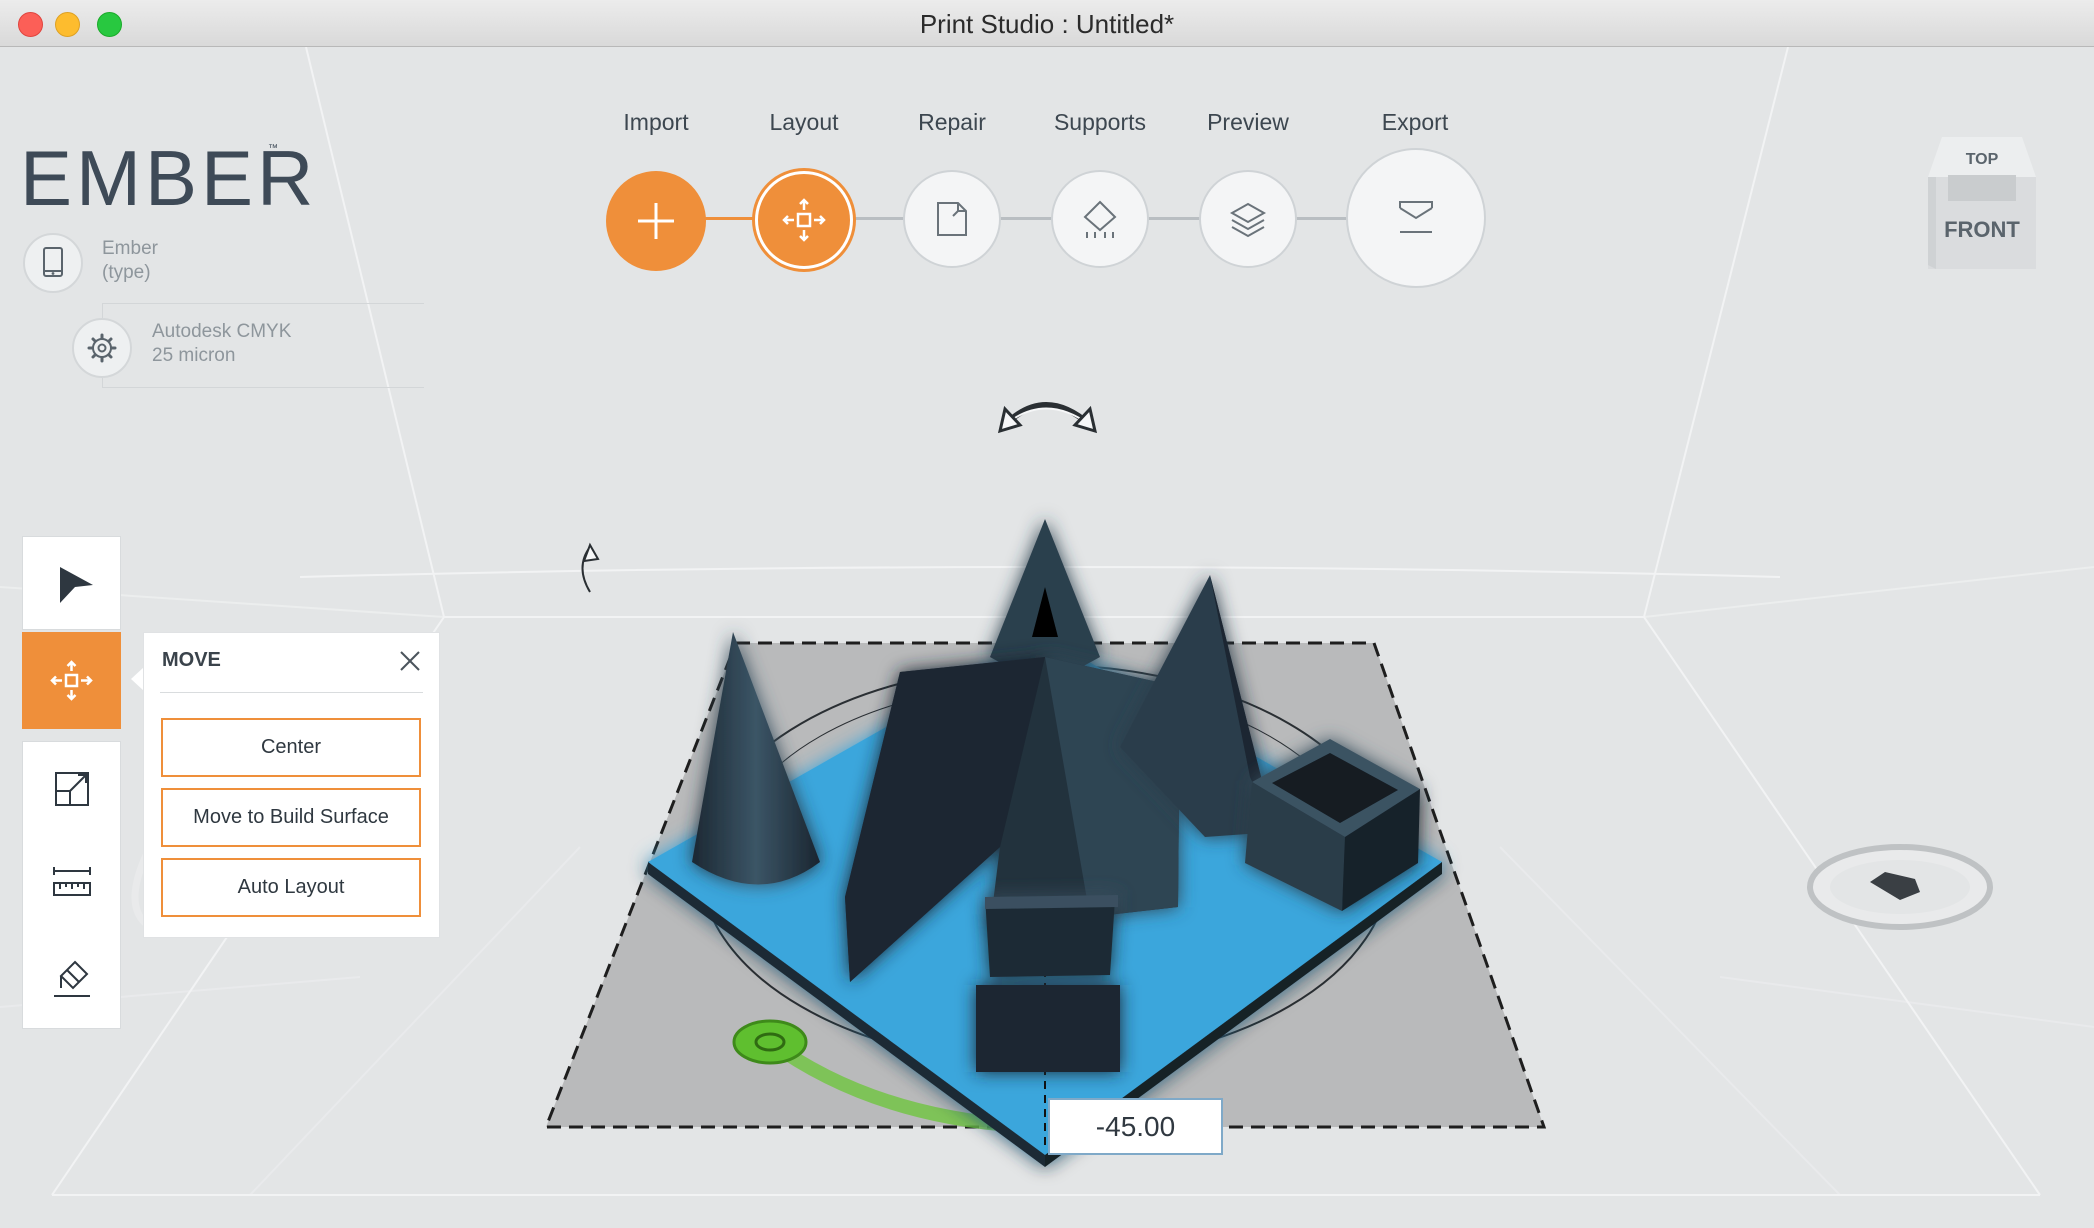 The width and height of the screenshot is (2094, 1228). I want to click on step-import-button, so click(656, 221).